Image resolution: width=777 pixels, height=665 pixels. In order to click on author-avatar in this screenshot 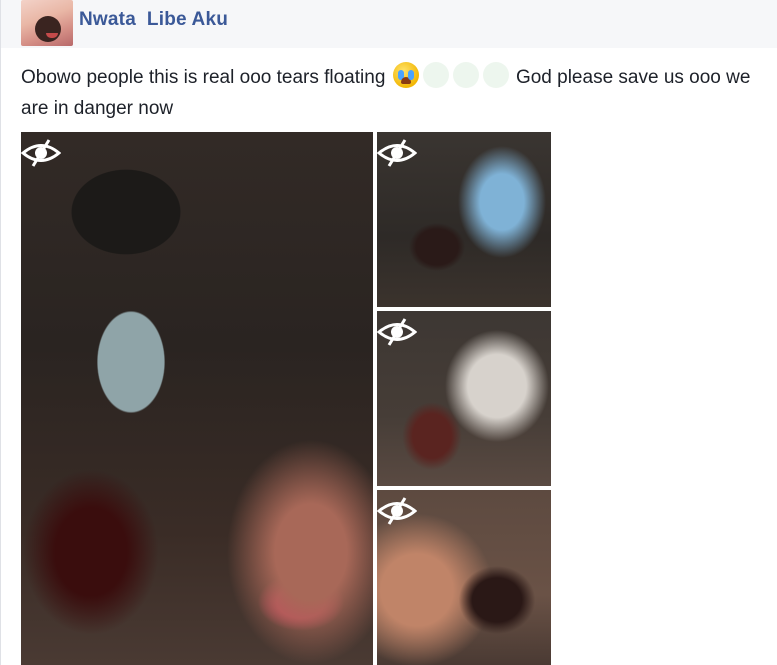, I will do `click(47, 23)`.